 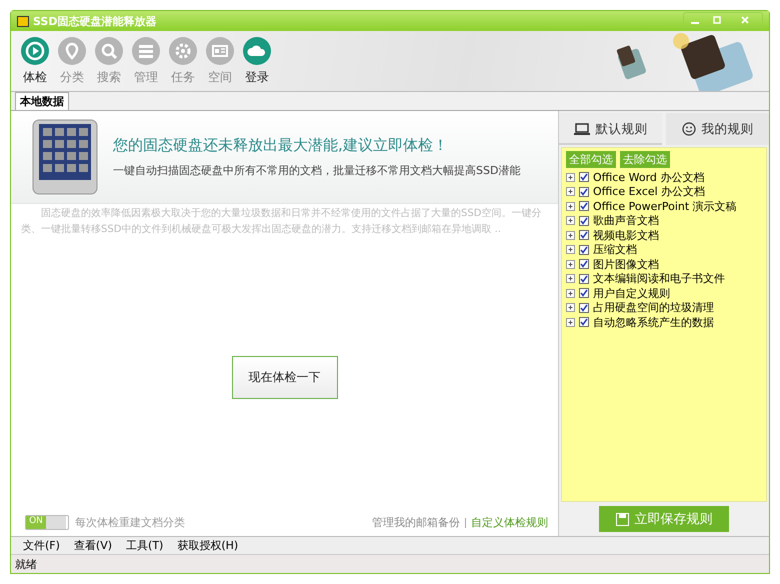 What do you see at coordinates (41, 545) in the screenshot?
I see `menu-item: 文件(F)` at bounding box center [41, 545].